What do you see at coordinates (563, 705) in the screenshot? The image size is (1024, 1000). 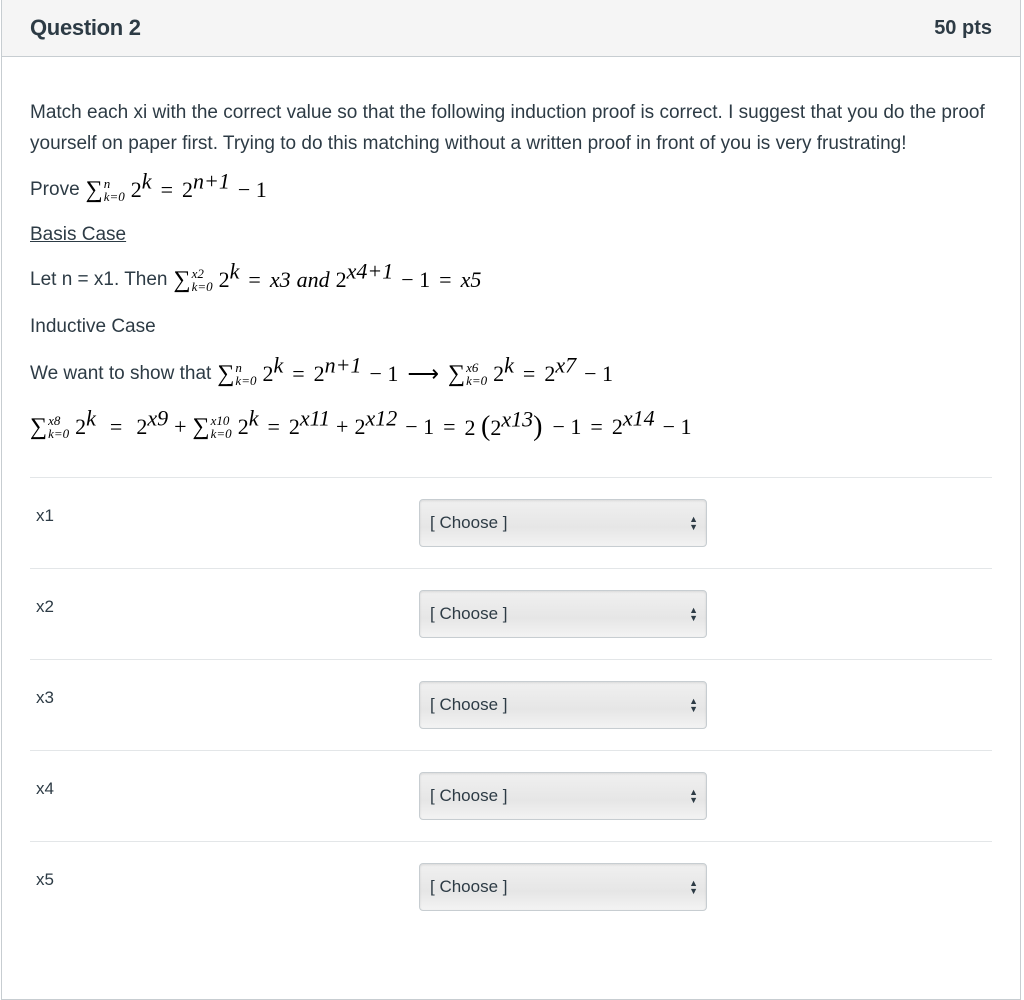 I see `match-select-x3: [ Choose ] ▲ ▼` at bounding box center [563, 705].